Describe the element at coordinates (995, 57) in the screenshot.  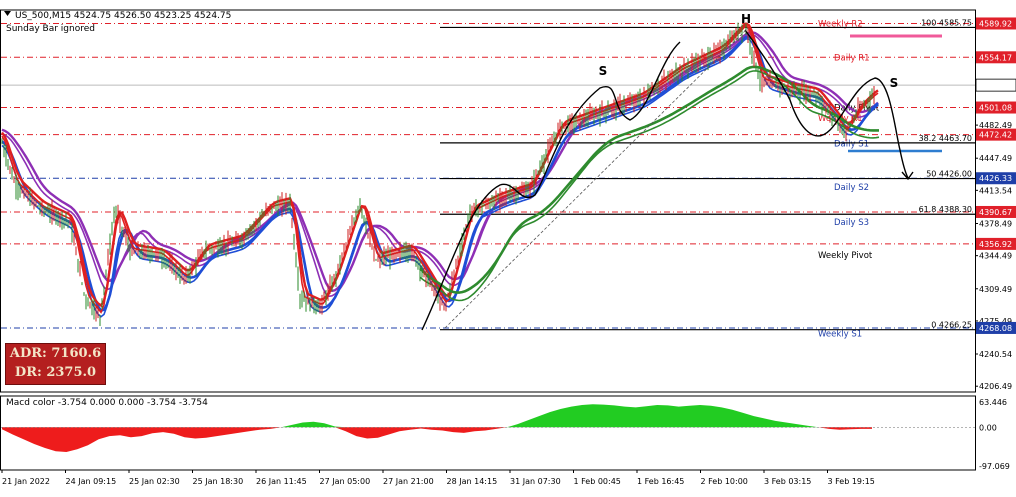
I see `price-tag-label: 4554.17` at that location.